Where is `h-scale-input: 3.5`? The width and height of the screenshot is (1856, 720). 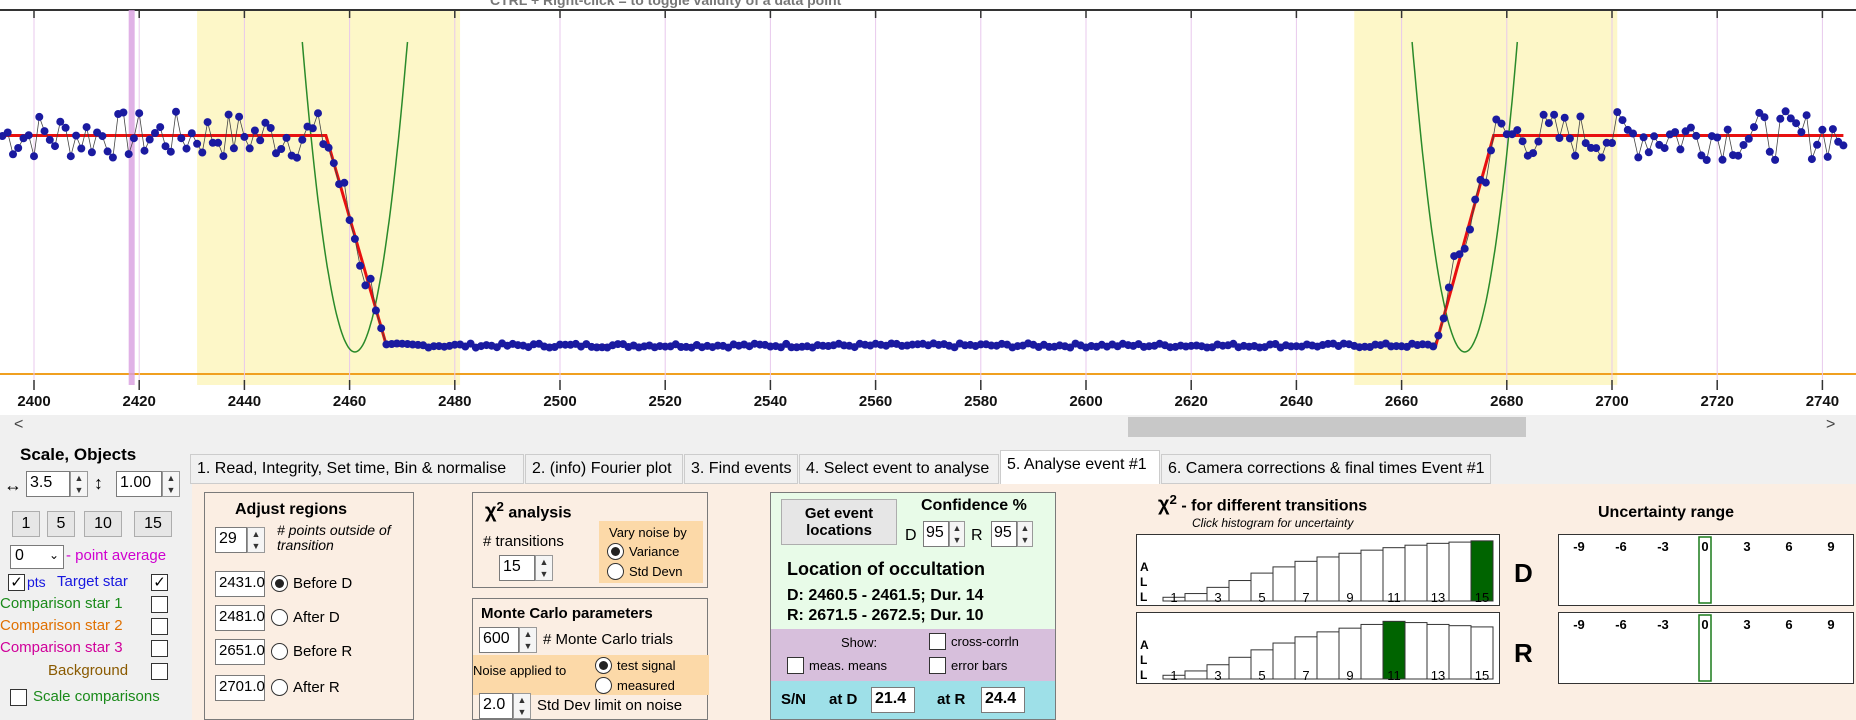
h-scale-input: 3.5 is located at coordinates (48, 484).